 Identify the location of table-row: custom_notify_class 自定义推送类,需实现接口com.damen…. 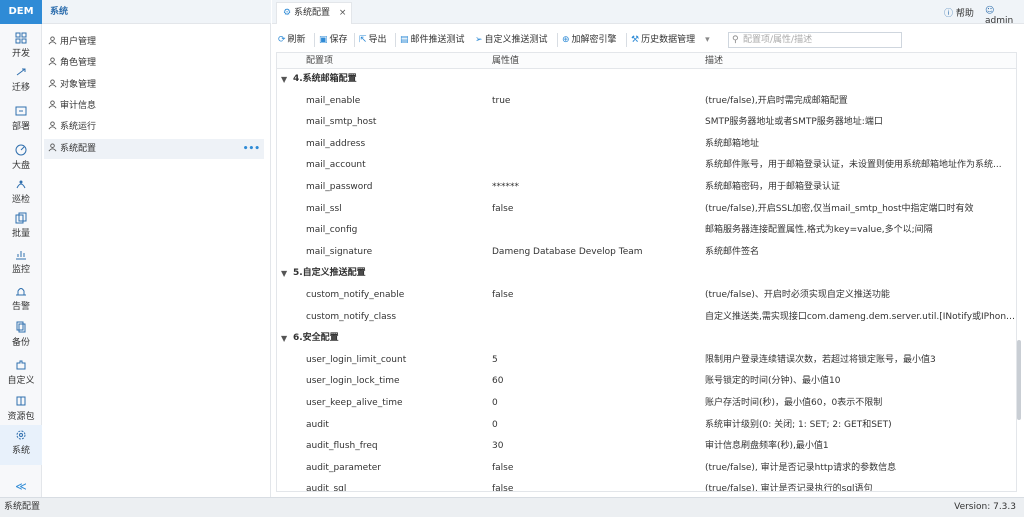
(647, 317).